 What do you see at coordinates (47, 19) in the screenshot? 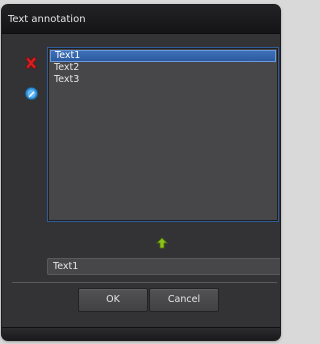
I see `dialog-title: Text annotation` at bounding box center [47, 19].